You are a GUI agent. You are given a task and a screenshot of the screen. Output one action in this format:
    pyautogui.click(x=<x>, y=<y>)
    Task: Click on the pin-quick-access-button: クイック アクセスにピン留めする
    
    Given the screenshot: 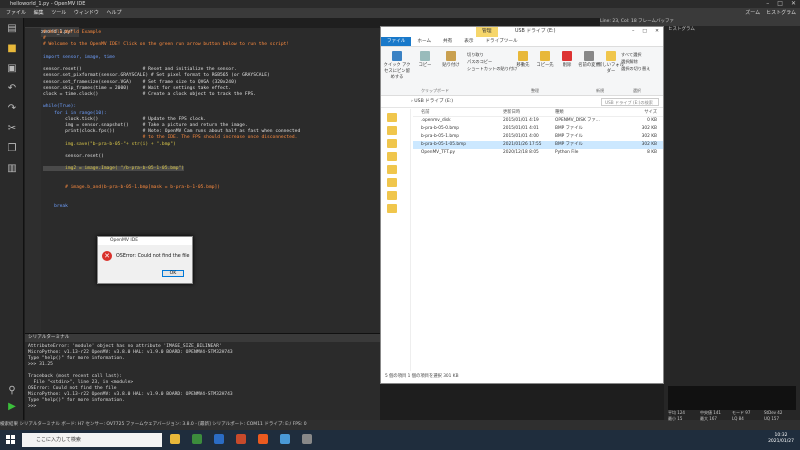 What is the action you would take?
    pyautogui.click(x=397, y=65)
    